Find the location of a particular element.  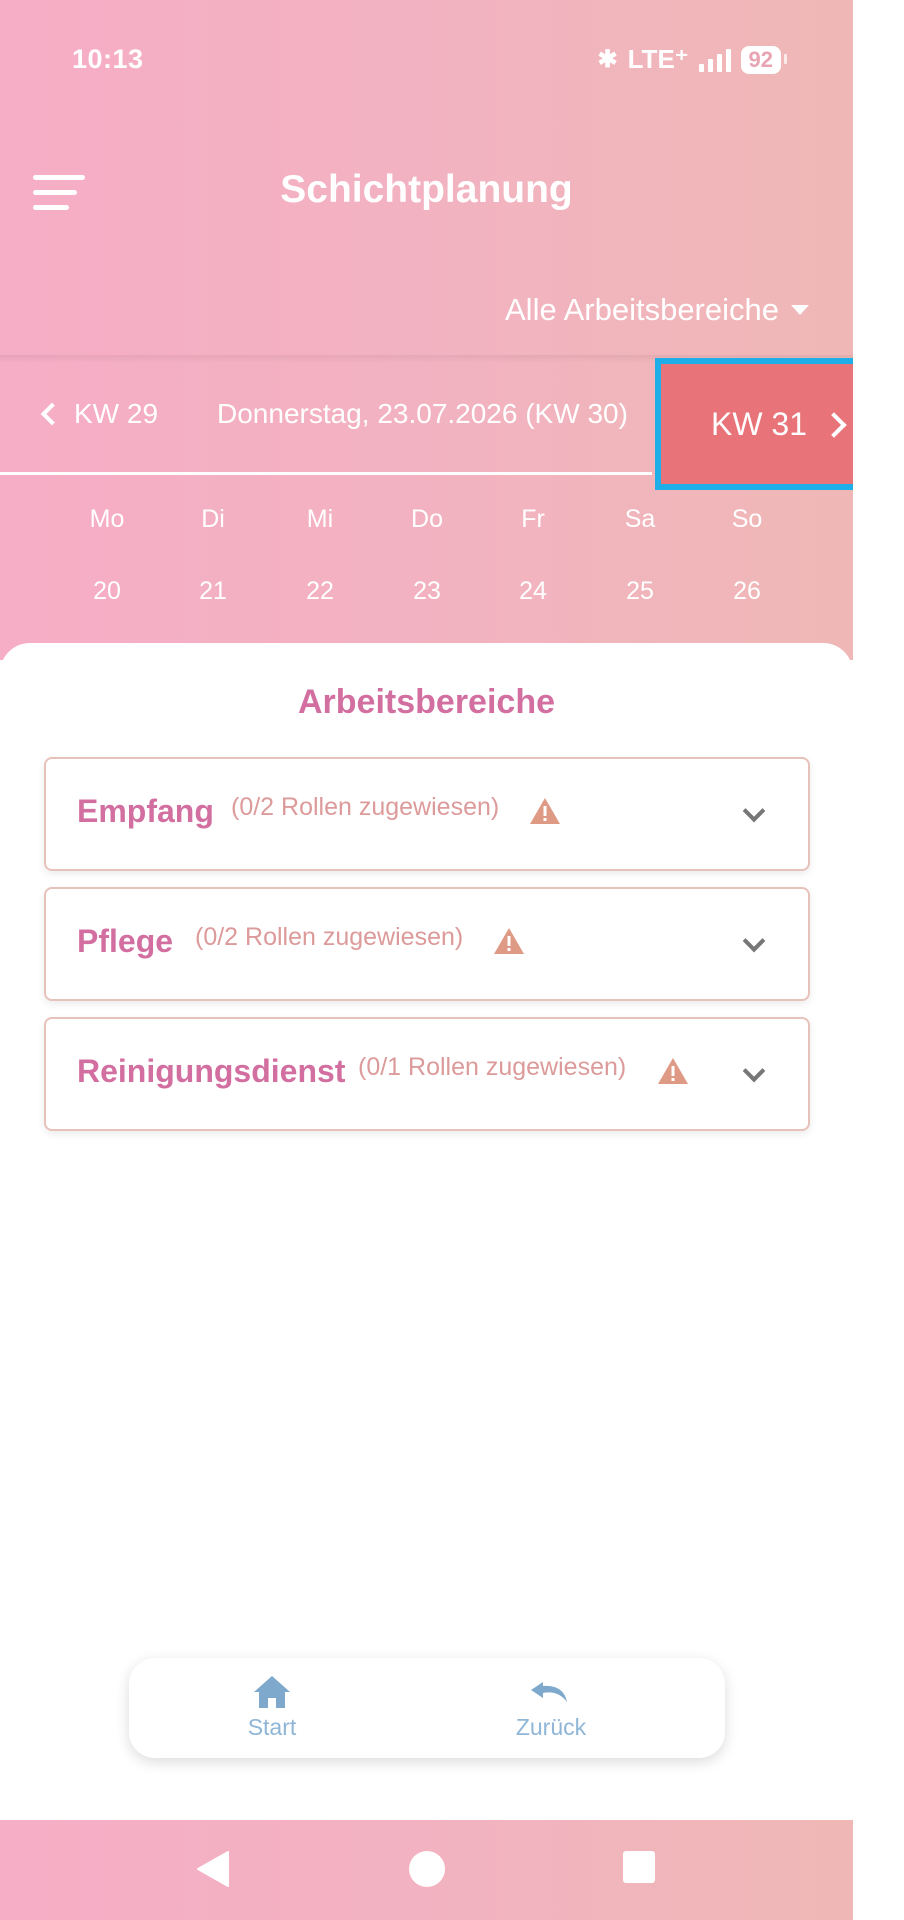

day-saturday: Sa 25 is located at coordinates (640, 555).